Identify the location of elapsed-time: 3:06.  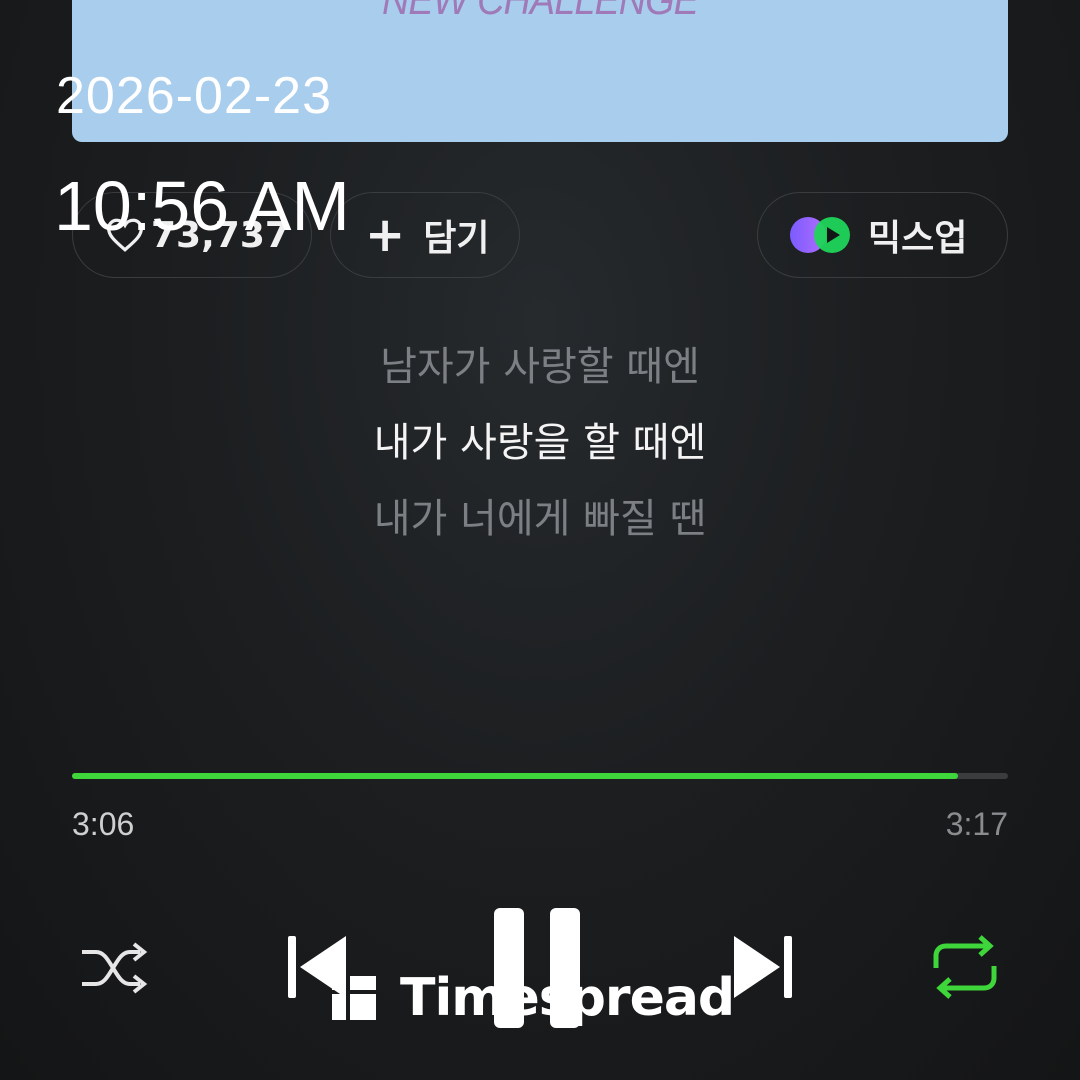
(103, 824).